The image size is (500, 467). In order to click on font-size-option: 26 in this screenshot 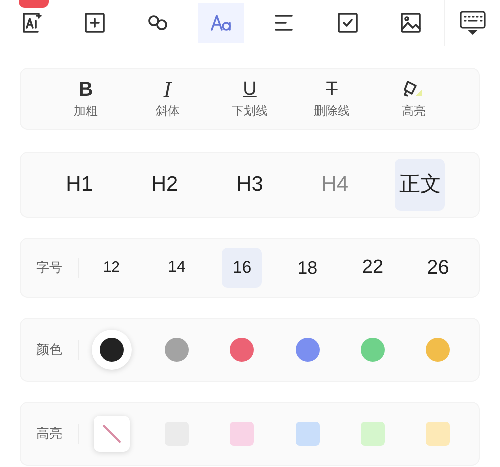, I will do `click(438, 268)`.